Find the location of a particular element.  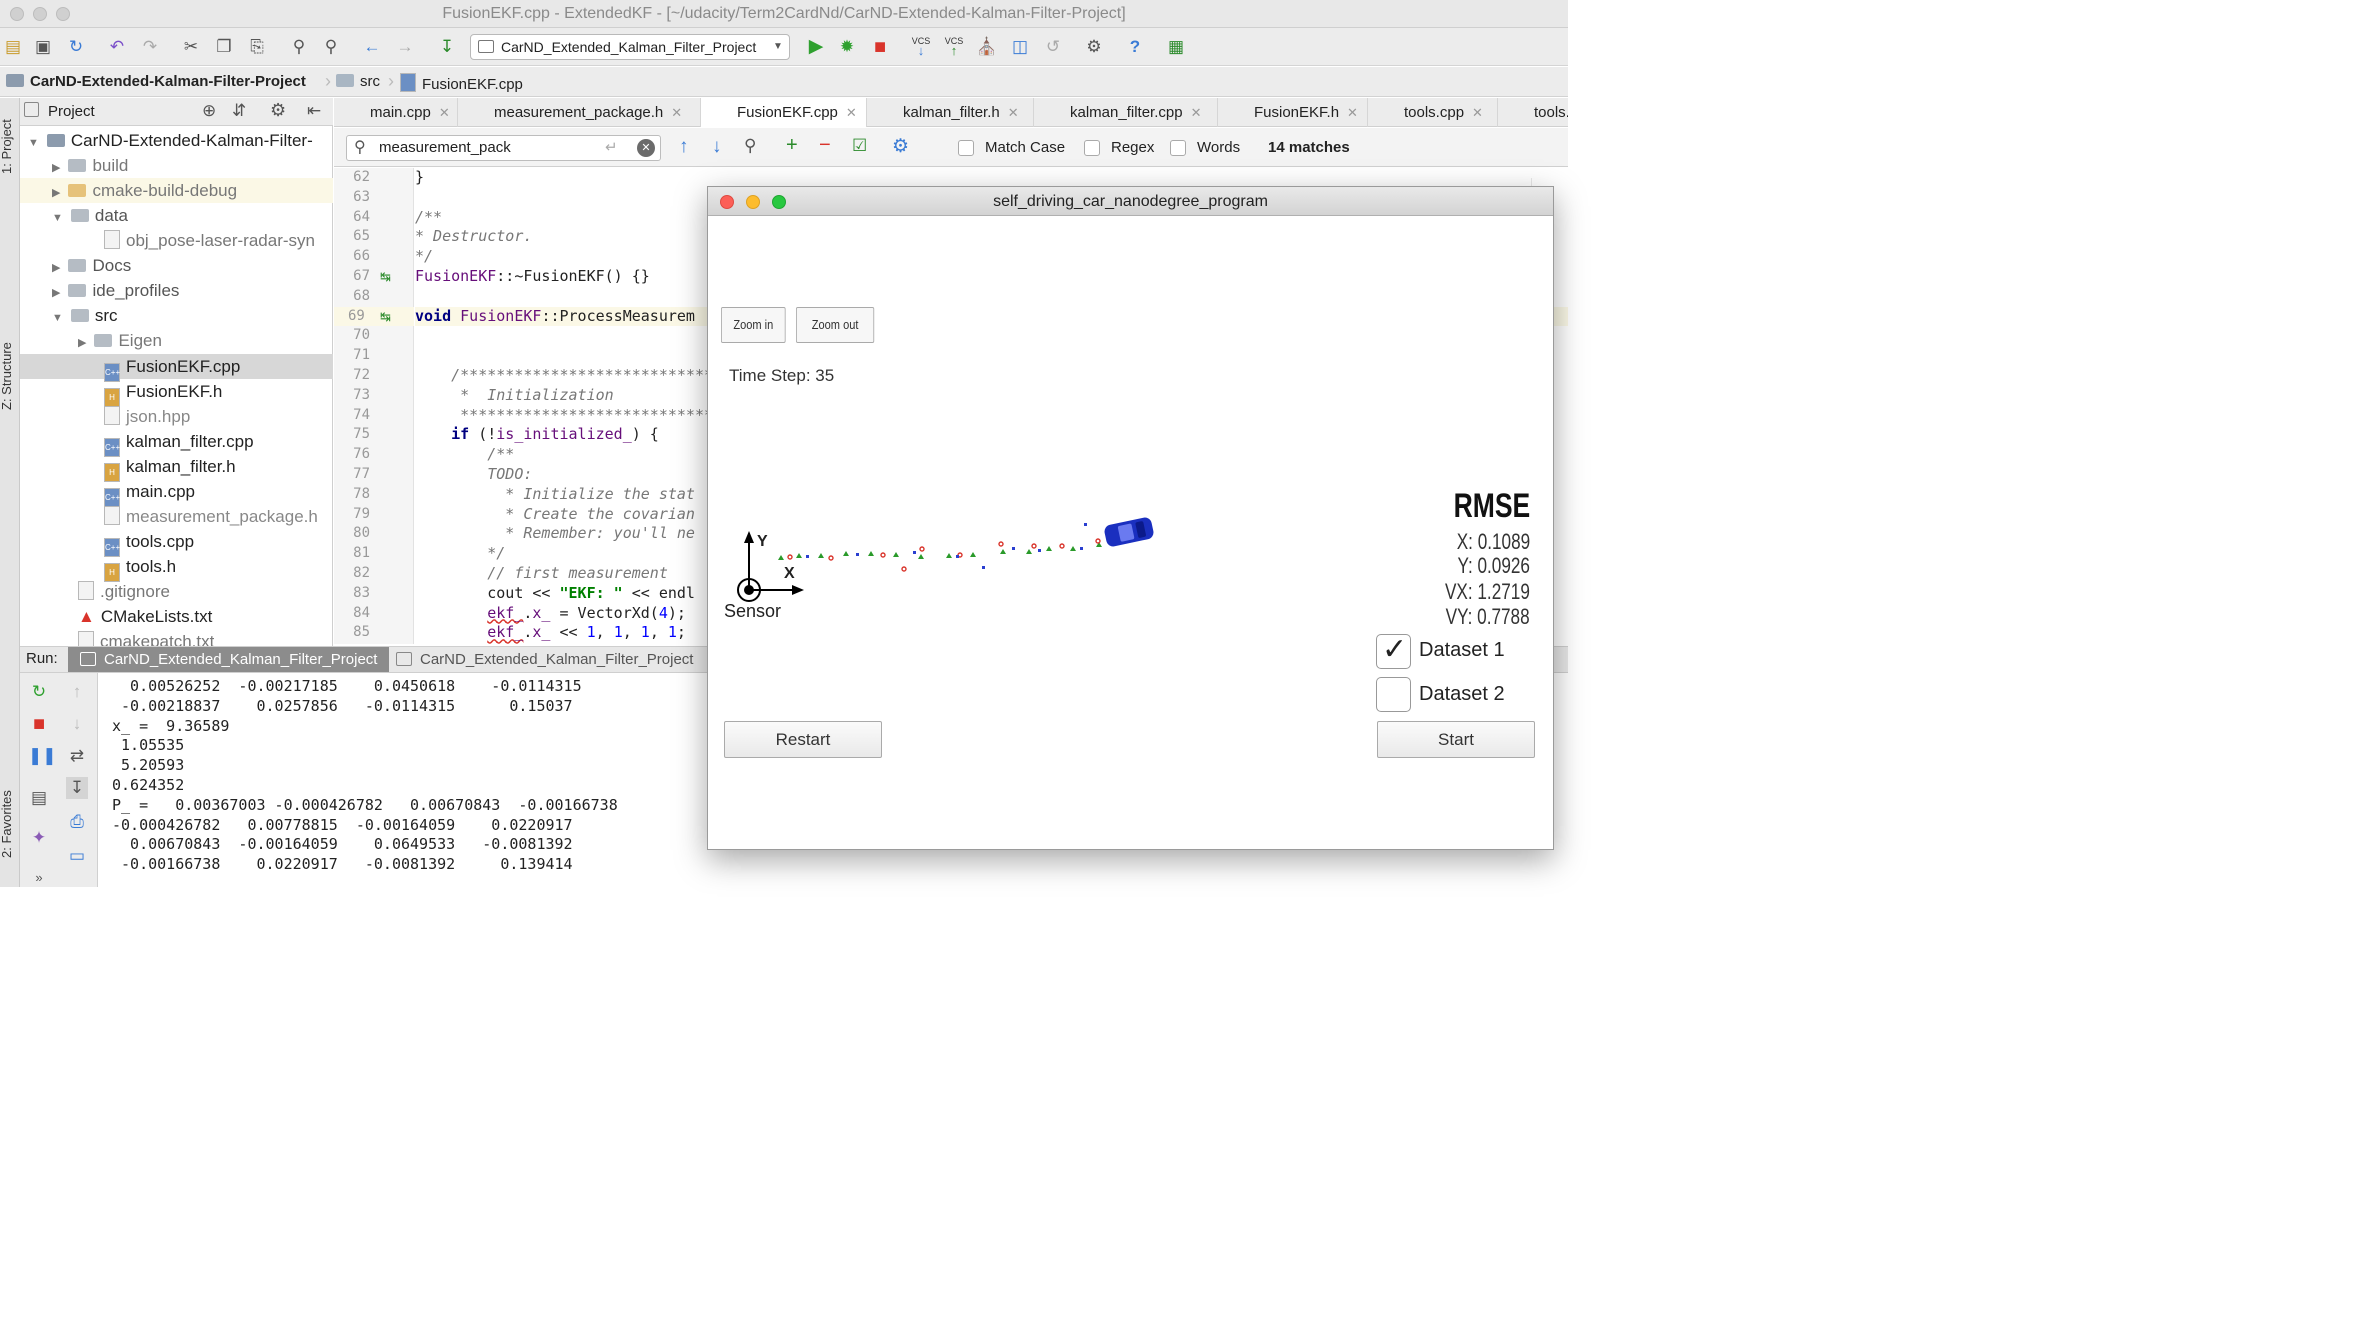

previous-match-icon: ↑ is located at coordinates (684, 147).